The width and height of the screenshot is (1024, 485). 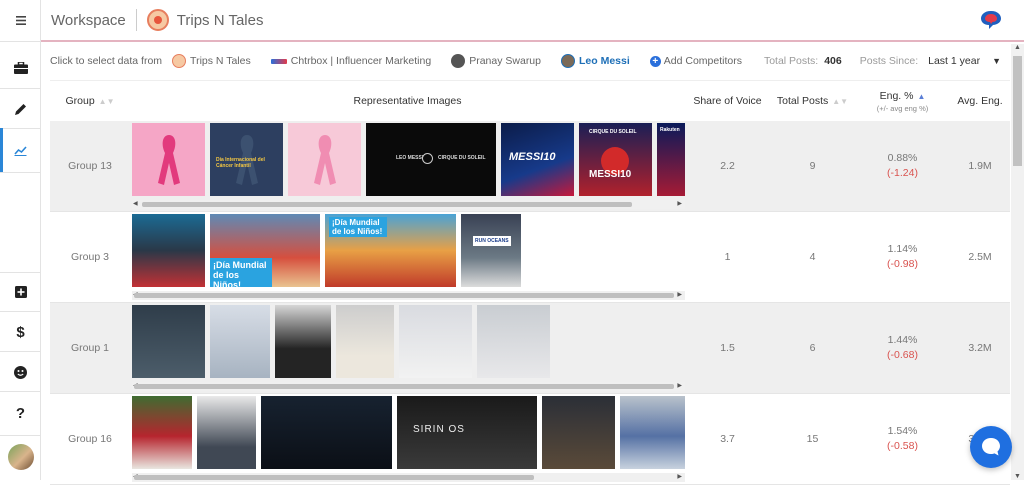 I want to click on hamburger-icon, so click(x=20, y=20).